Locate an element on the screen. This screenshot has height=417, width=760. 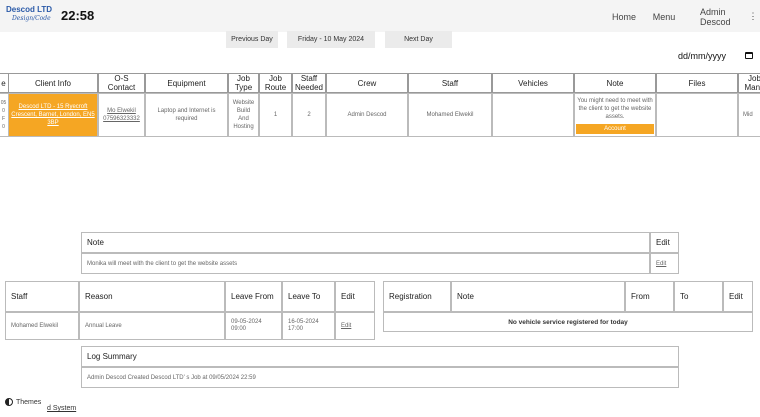
col-header-files: Files is located at coordinates (697, 83).